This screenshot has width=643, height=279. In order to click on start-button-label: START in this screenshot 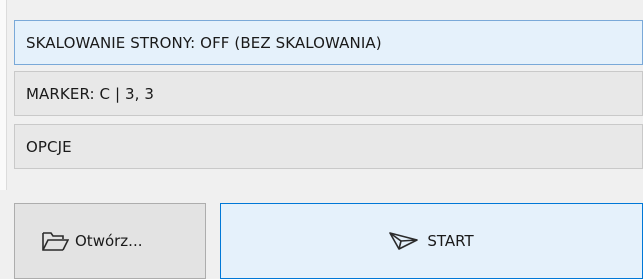, I will do `click(450, 241)`.